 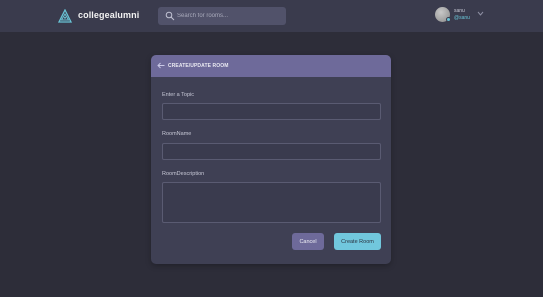 What do you see at coordinates (308, 241) in the screenshot?
I see `cancel-button: Cancel` at bounding box center [308, 241].